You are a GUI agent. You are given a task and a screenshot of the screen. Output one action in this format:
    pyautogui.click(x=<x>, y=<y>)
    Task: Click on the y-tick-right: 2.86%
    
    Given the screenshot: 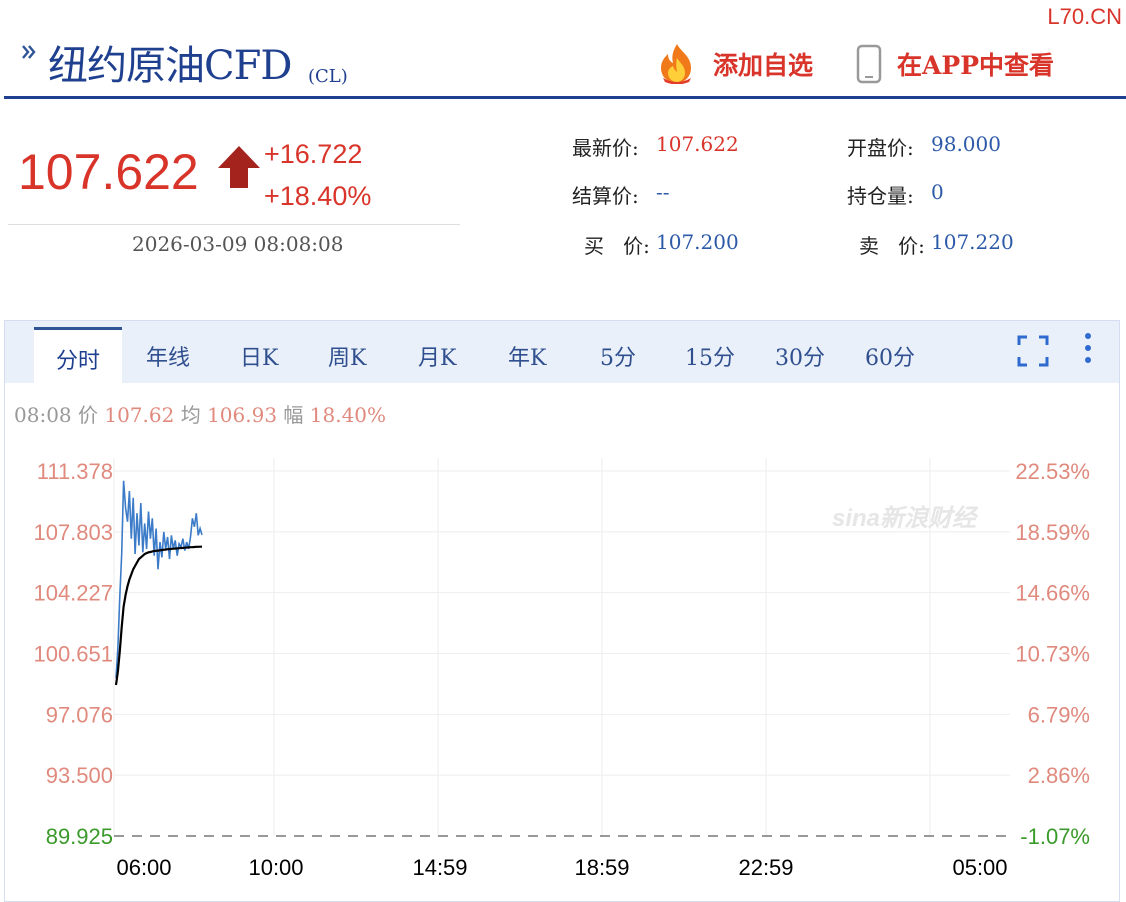 What is the action you would take?
    pyautogui.click(x=1059, y=775)
    